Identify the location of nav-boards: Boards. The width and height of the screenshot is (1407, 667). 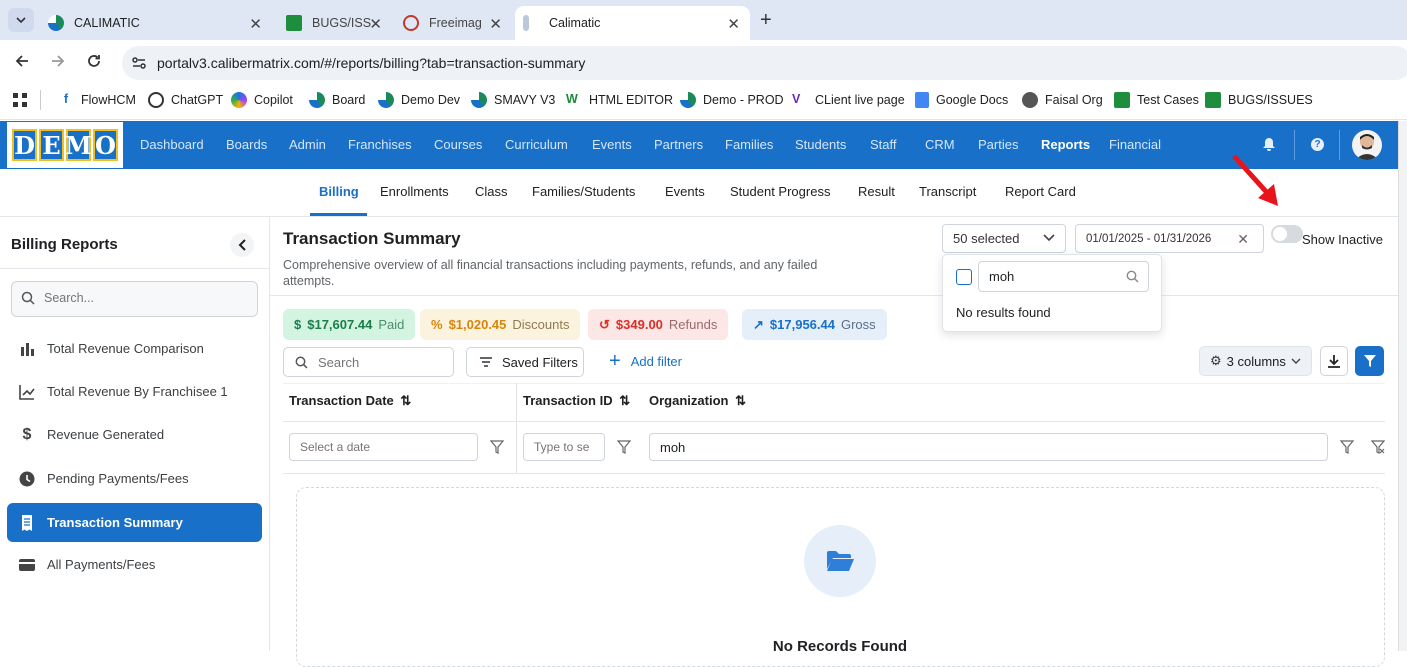
(246, 144).